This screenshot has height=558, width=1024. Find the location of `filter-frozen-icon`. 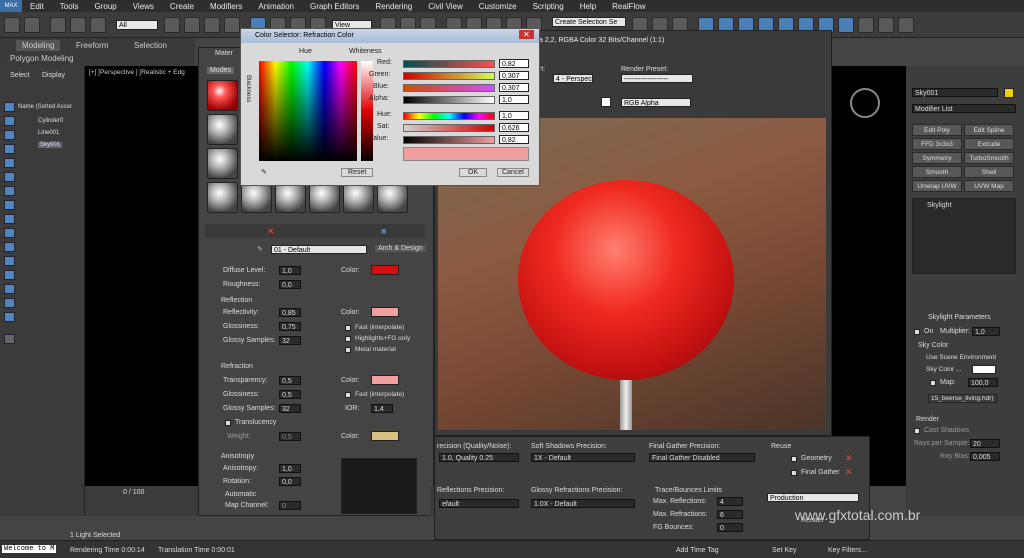

filter-frozen-icon is located at coordinates (9, 261).